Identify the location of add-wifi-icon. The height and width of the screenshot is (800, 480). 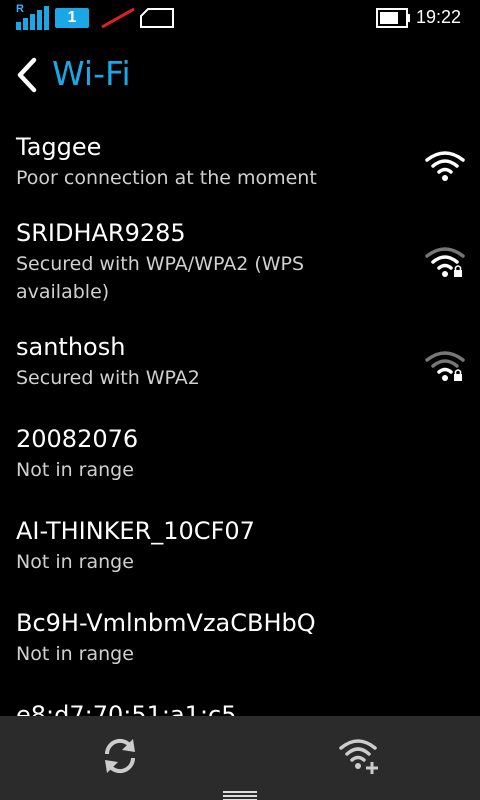
(360, 756).